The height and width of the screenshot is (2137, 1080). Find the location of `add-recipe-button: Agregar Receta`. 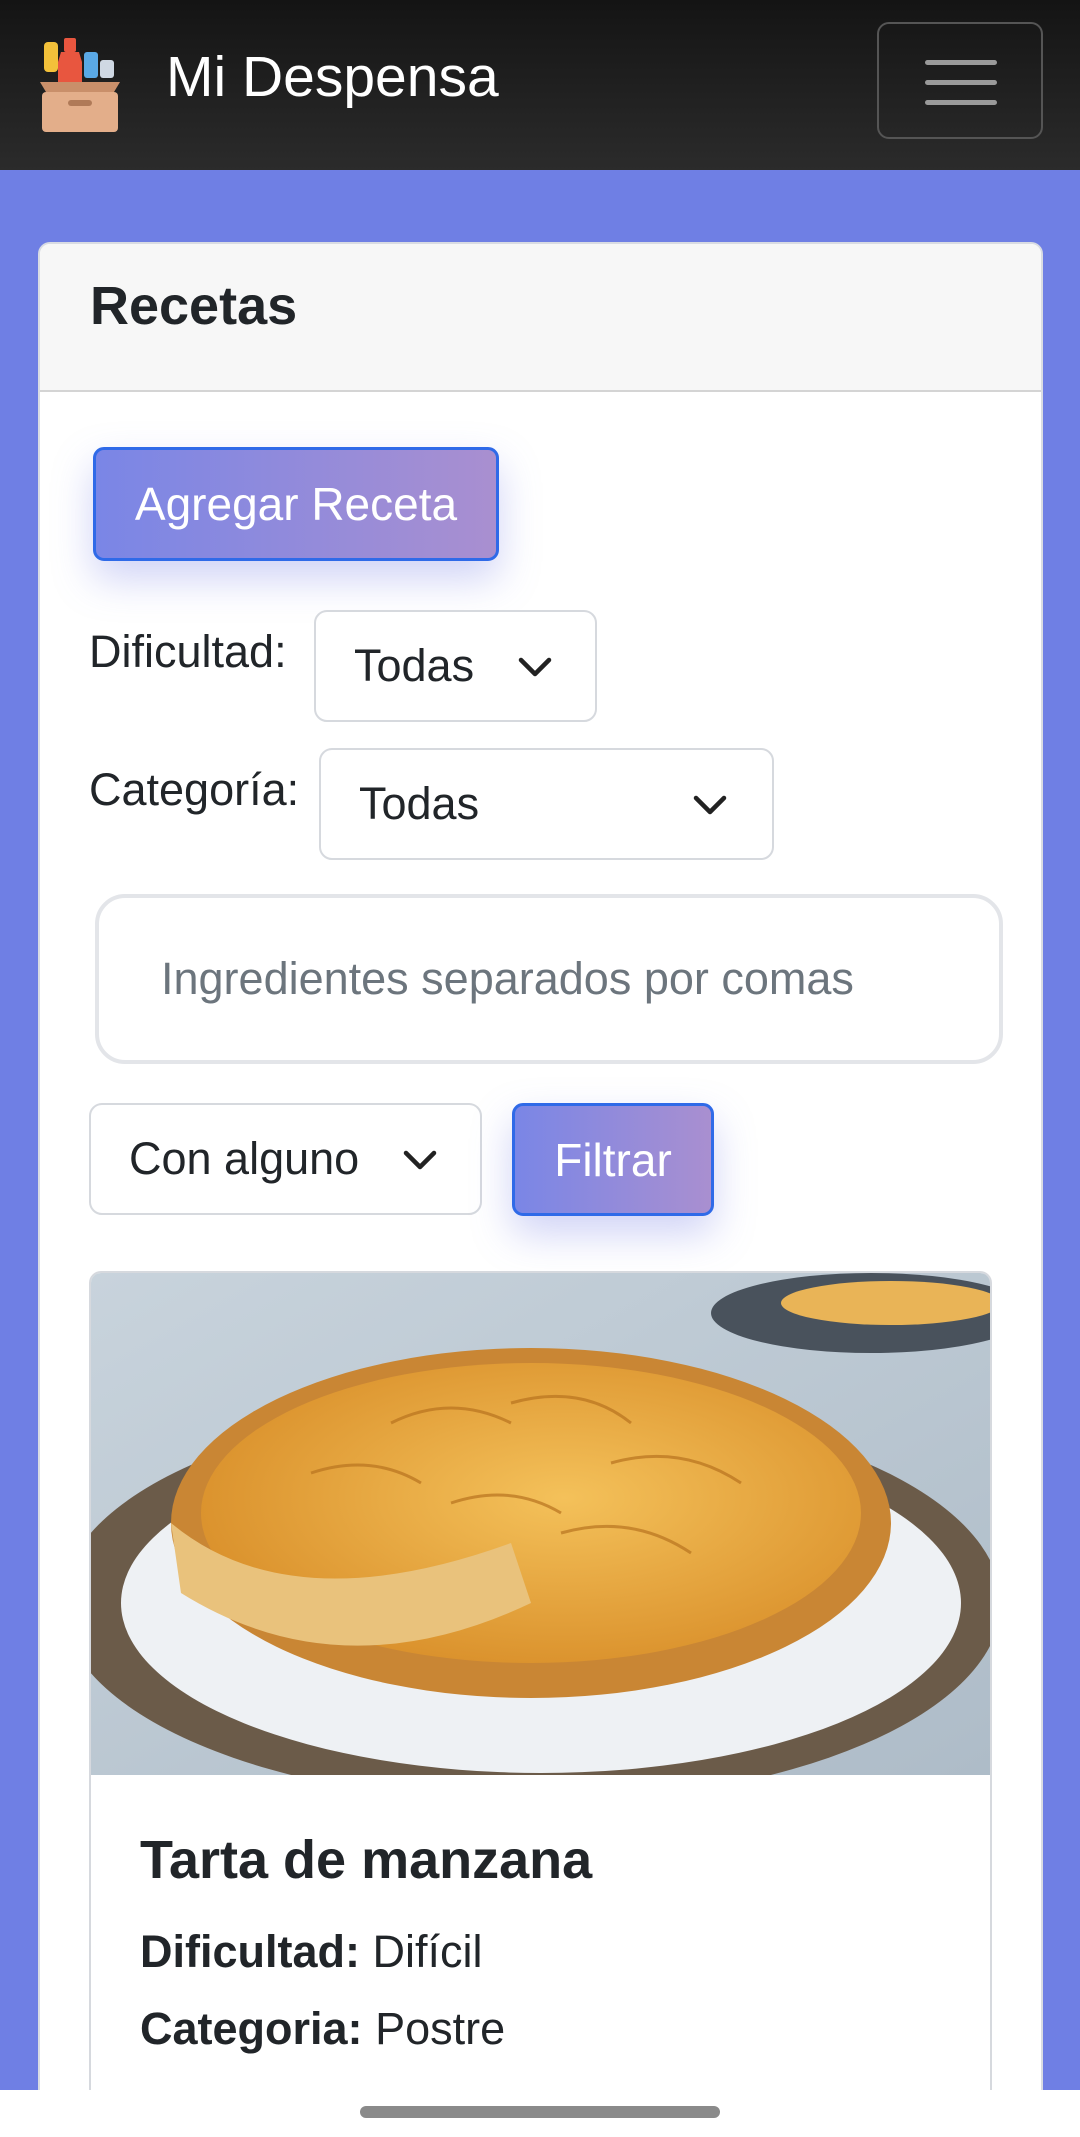

add-recipe-button: Agregar Receta is located at coordinates (296, 504).